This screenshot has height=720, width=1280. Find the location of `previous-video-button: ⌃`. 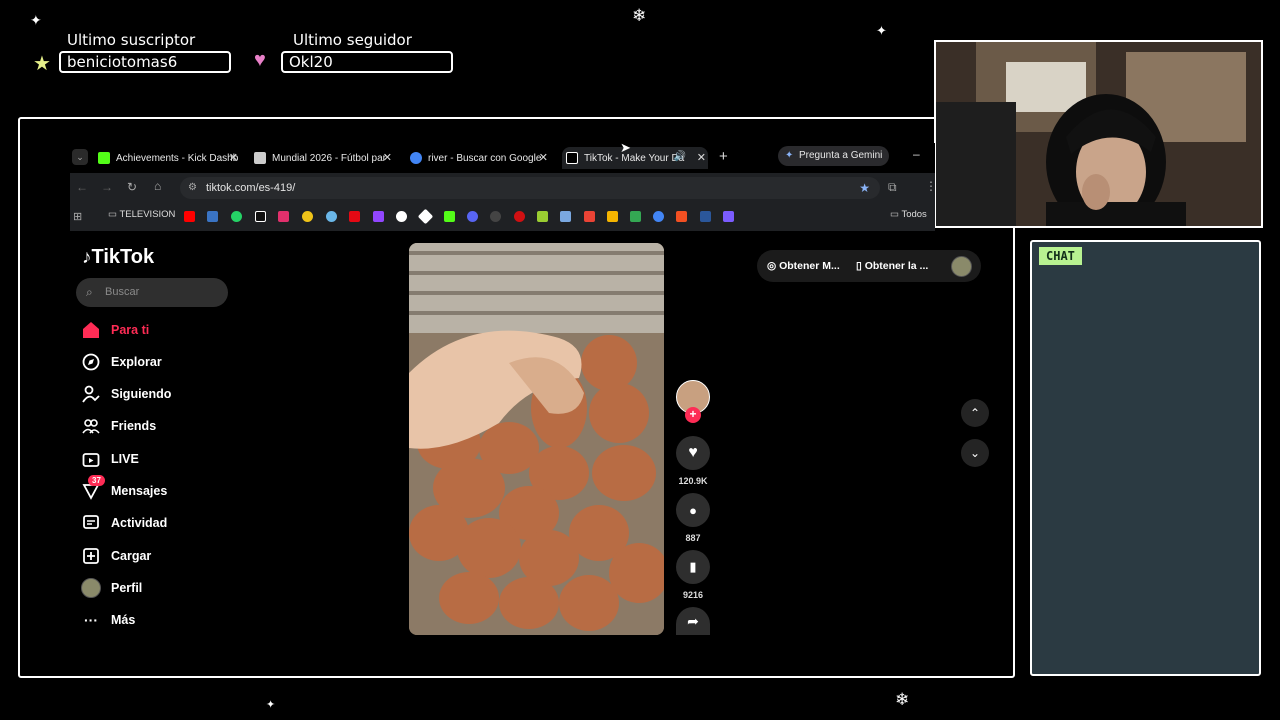

previous-video-button: ⌃ is located at coordinates (975, 413).